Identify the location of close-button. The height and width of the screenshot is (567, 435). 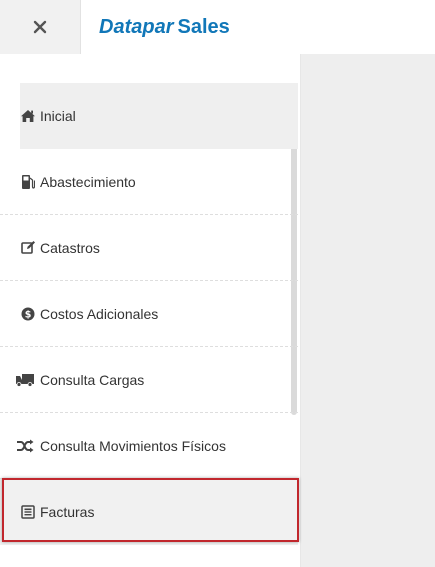
(40, 27).